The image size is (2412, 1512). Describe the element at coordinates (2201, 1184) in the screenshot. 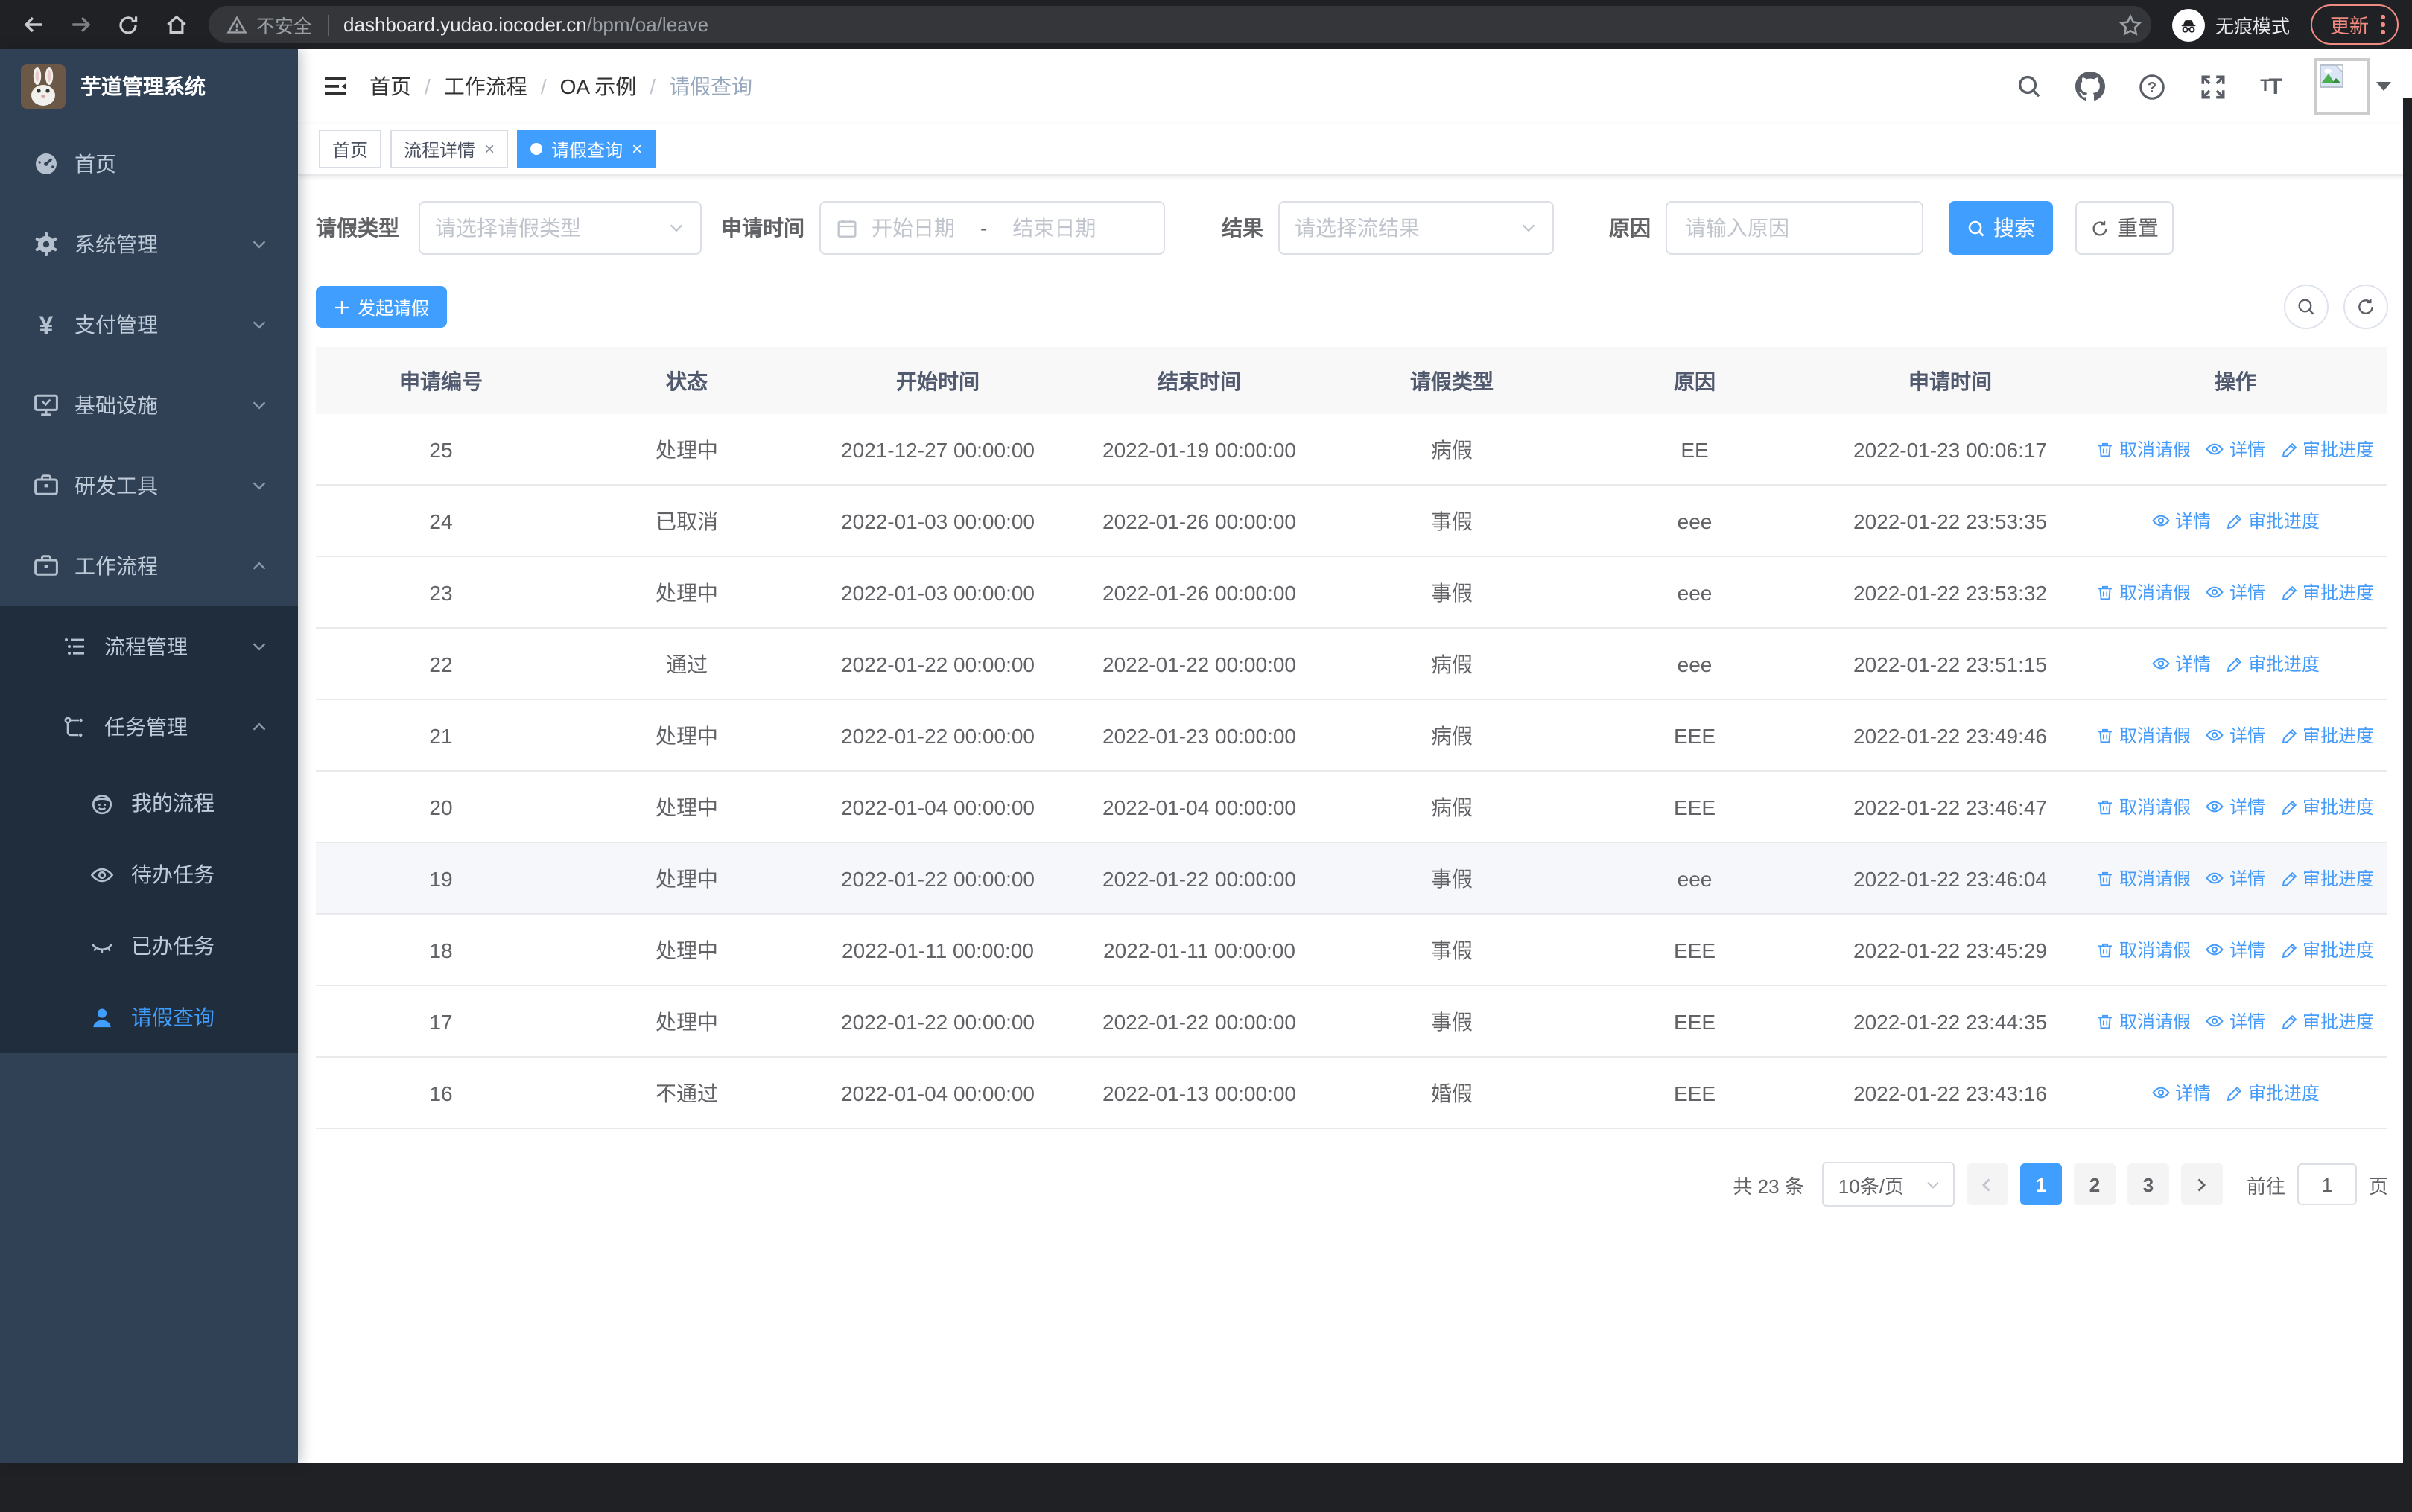

I see `next-page-button` at that location.